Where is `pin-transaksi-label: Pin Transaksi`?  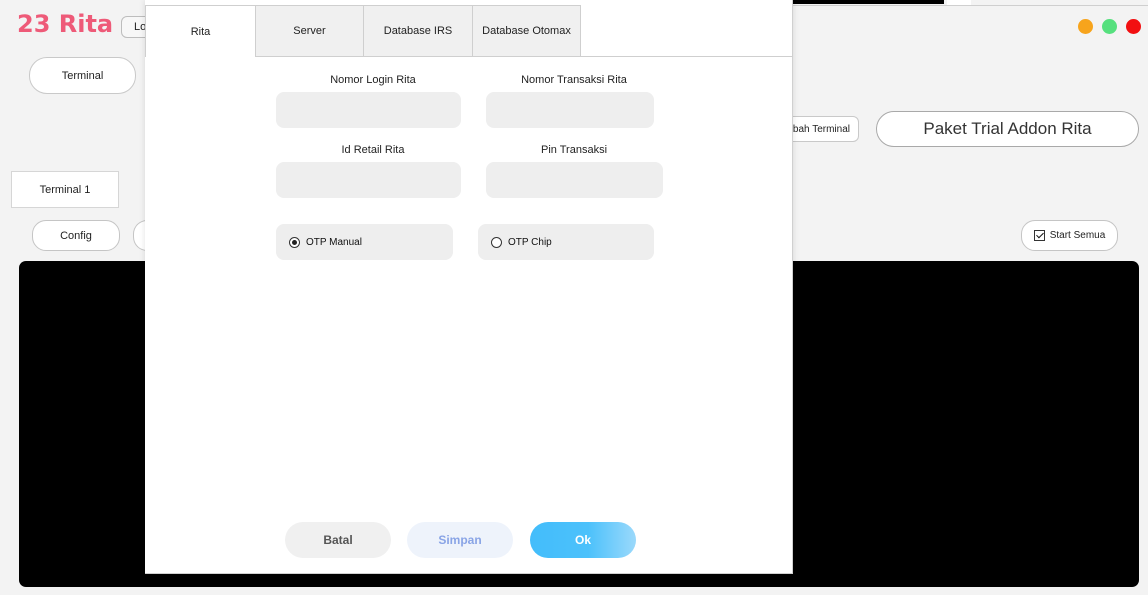 pin-transaksi-label: Pin Transaksi is located at coordinates (574, 150).